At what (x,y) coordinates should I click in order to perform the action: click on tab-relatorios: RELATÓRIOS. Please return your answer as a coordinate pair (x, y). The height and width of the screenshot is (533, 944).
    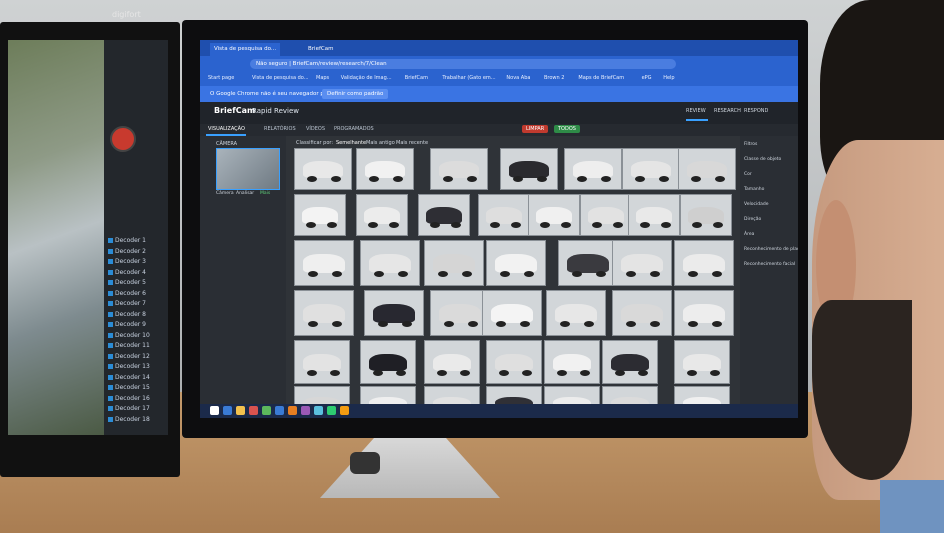
    Looking at the image, I should click on (280, 129).